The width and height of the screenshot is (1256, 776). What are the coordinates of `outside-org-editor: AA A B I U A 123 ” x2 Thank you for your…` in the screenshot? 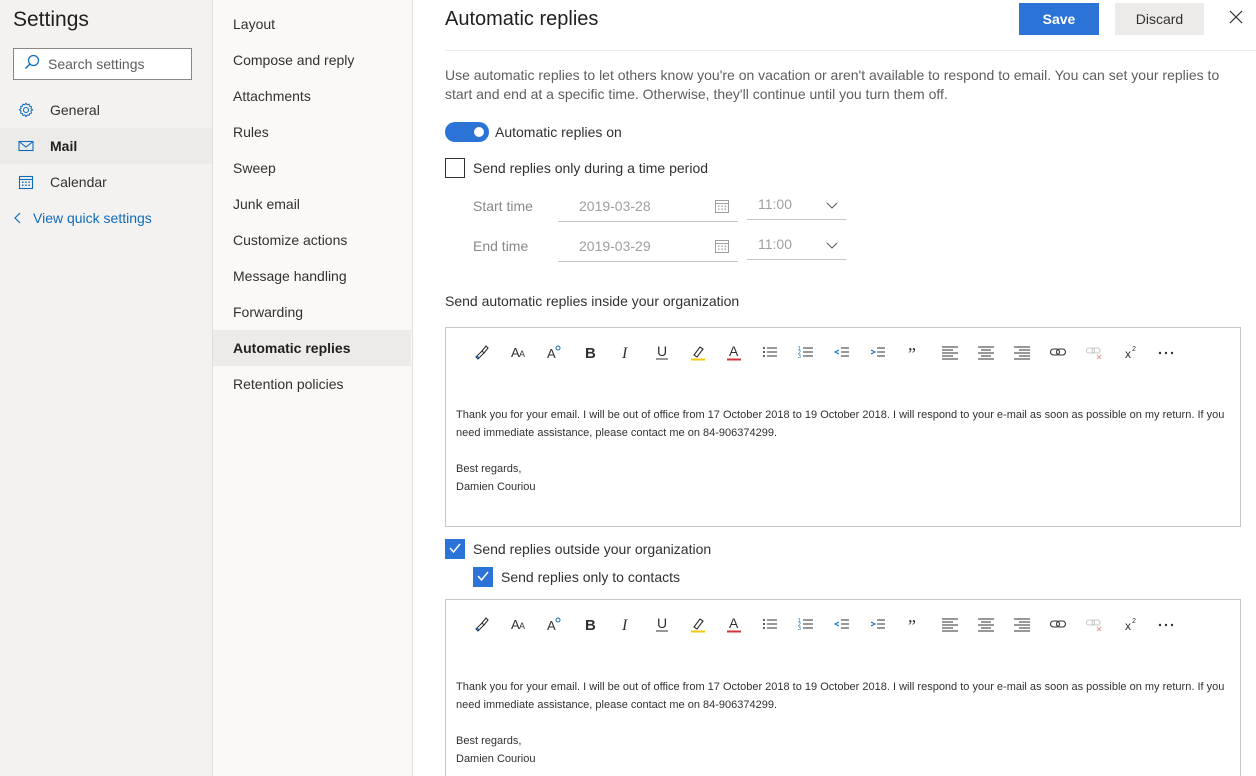 It's located at (843, 687).